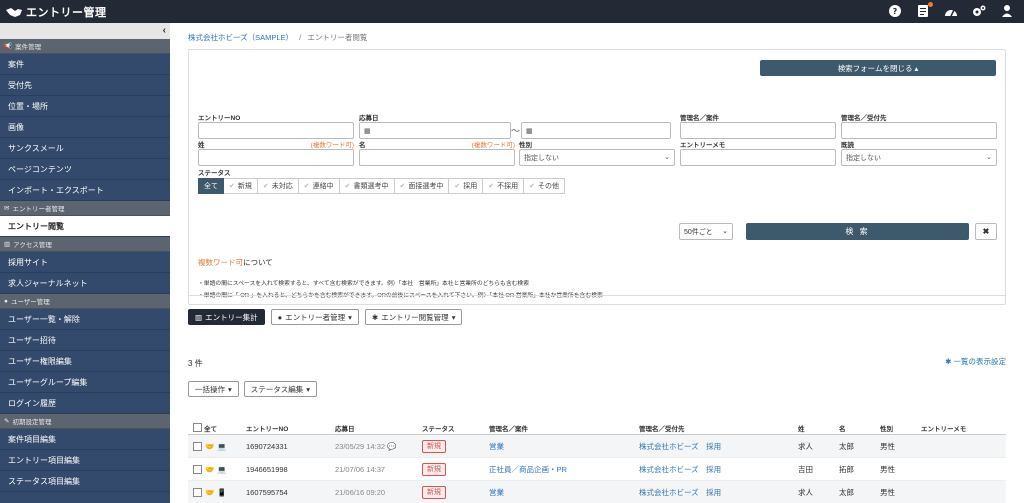 The height and width of the screenshot is (503, 1024). What do you see at coordinates (280, 389) in the screenshot?
I see `status-edit-dropdown: ステータス編集 ▾` at bounding box center [280, 389].